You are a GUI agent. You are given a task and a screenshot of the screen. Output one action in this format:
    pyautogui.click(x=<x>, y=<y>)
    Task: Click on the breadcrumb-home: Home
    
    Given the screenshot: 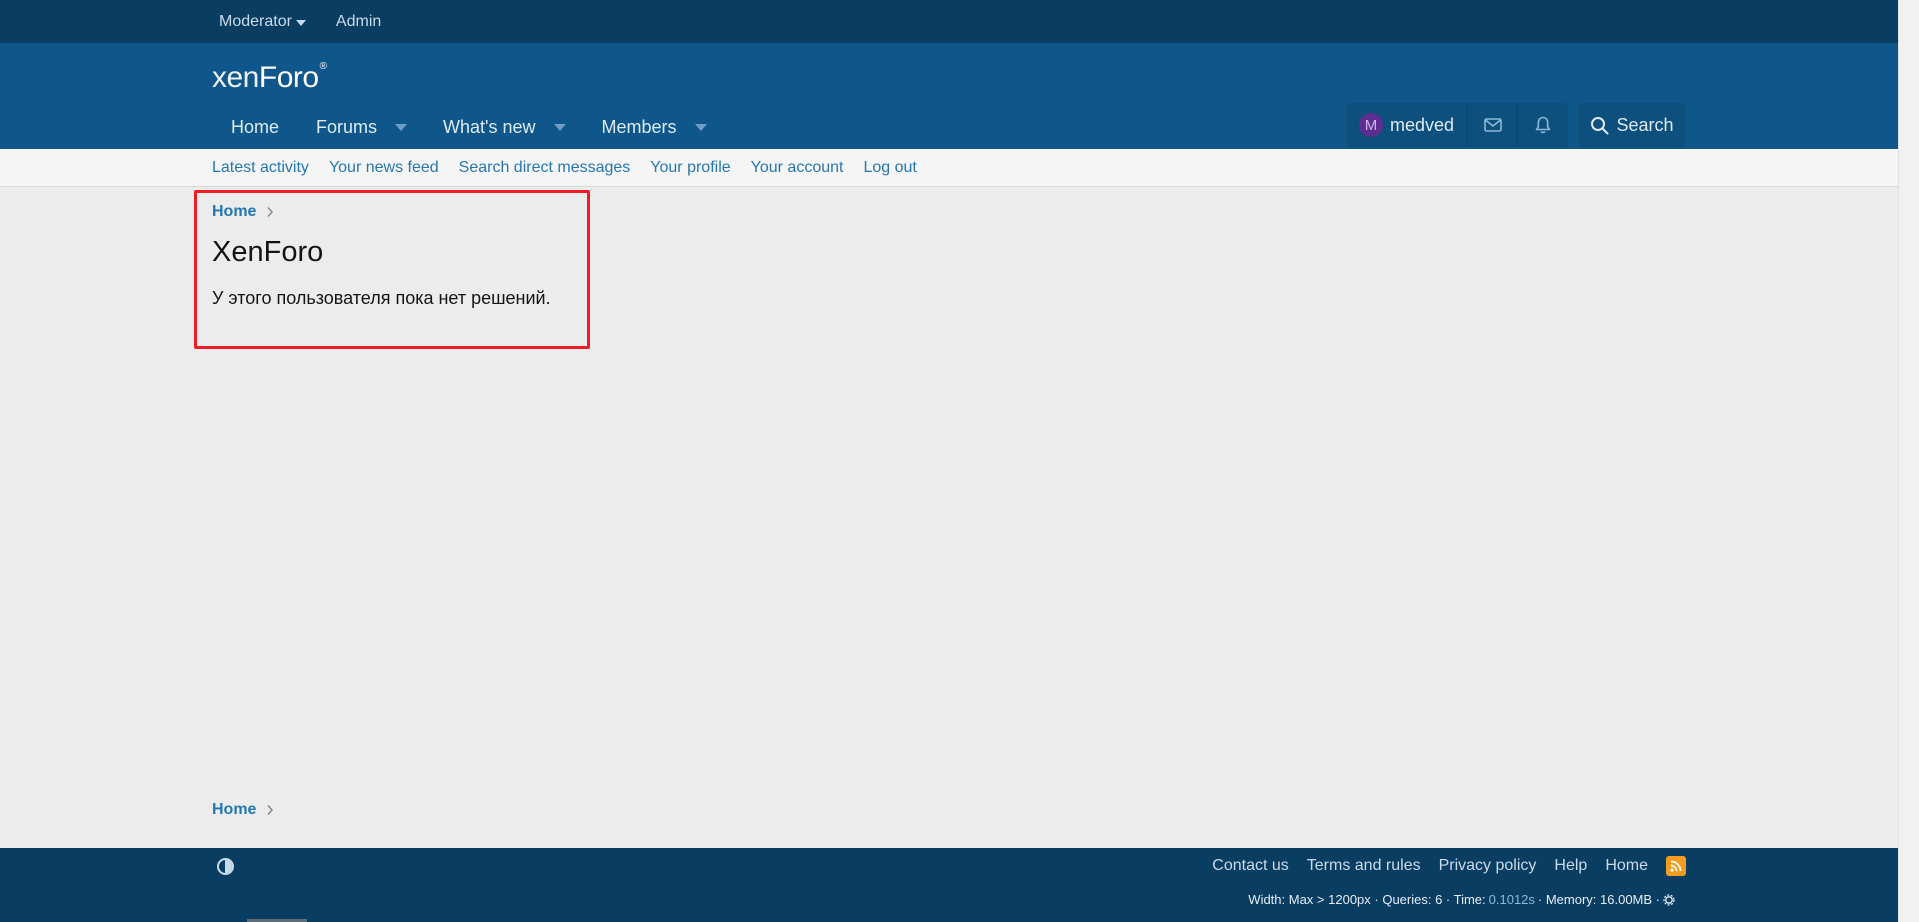 What is the action you would take?
    pyautogui.click(x=234, y=810)
    